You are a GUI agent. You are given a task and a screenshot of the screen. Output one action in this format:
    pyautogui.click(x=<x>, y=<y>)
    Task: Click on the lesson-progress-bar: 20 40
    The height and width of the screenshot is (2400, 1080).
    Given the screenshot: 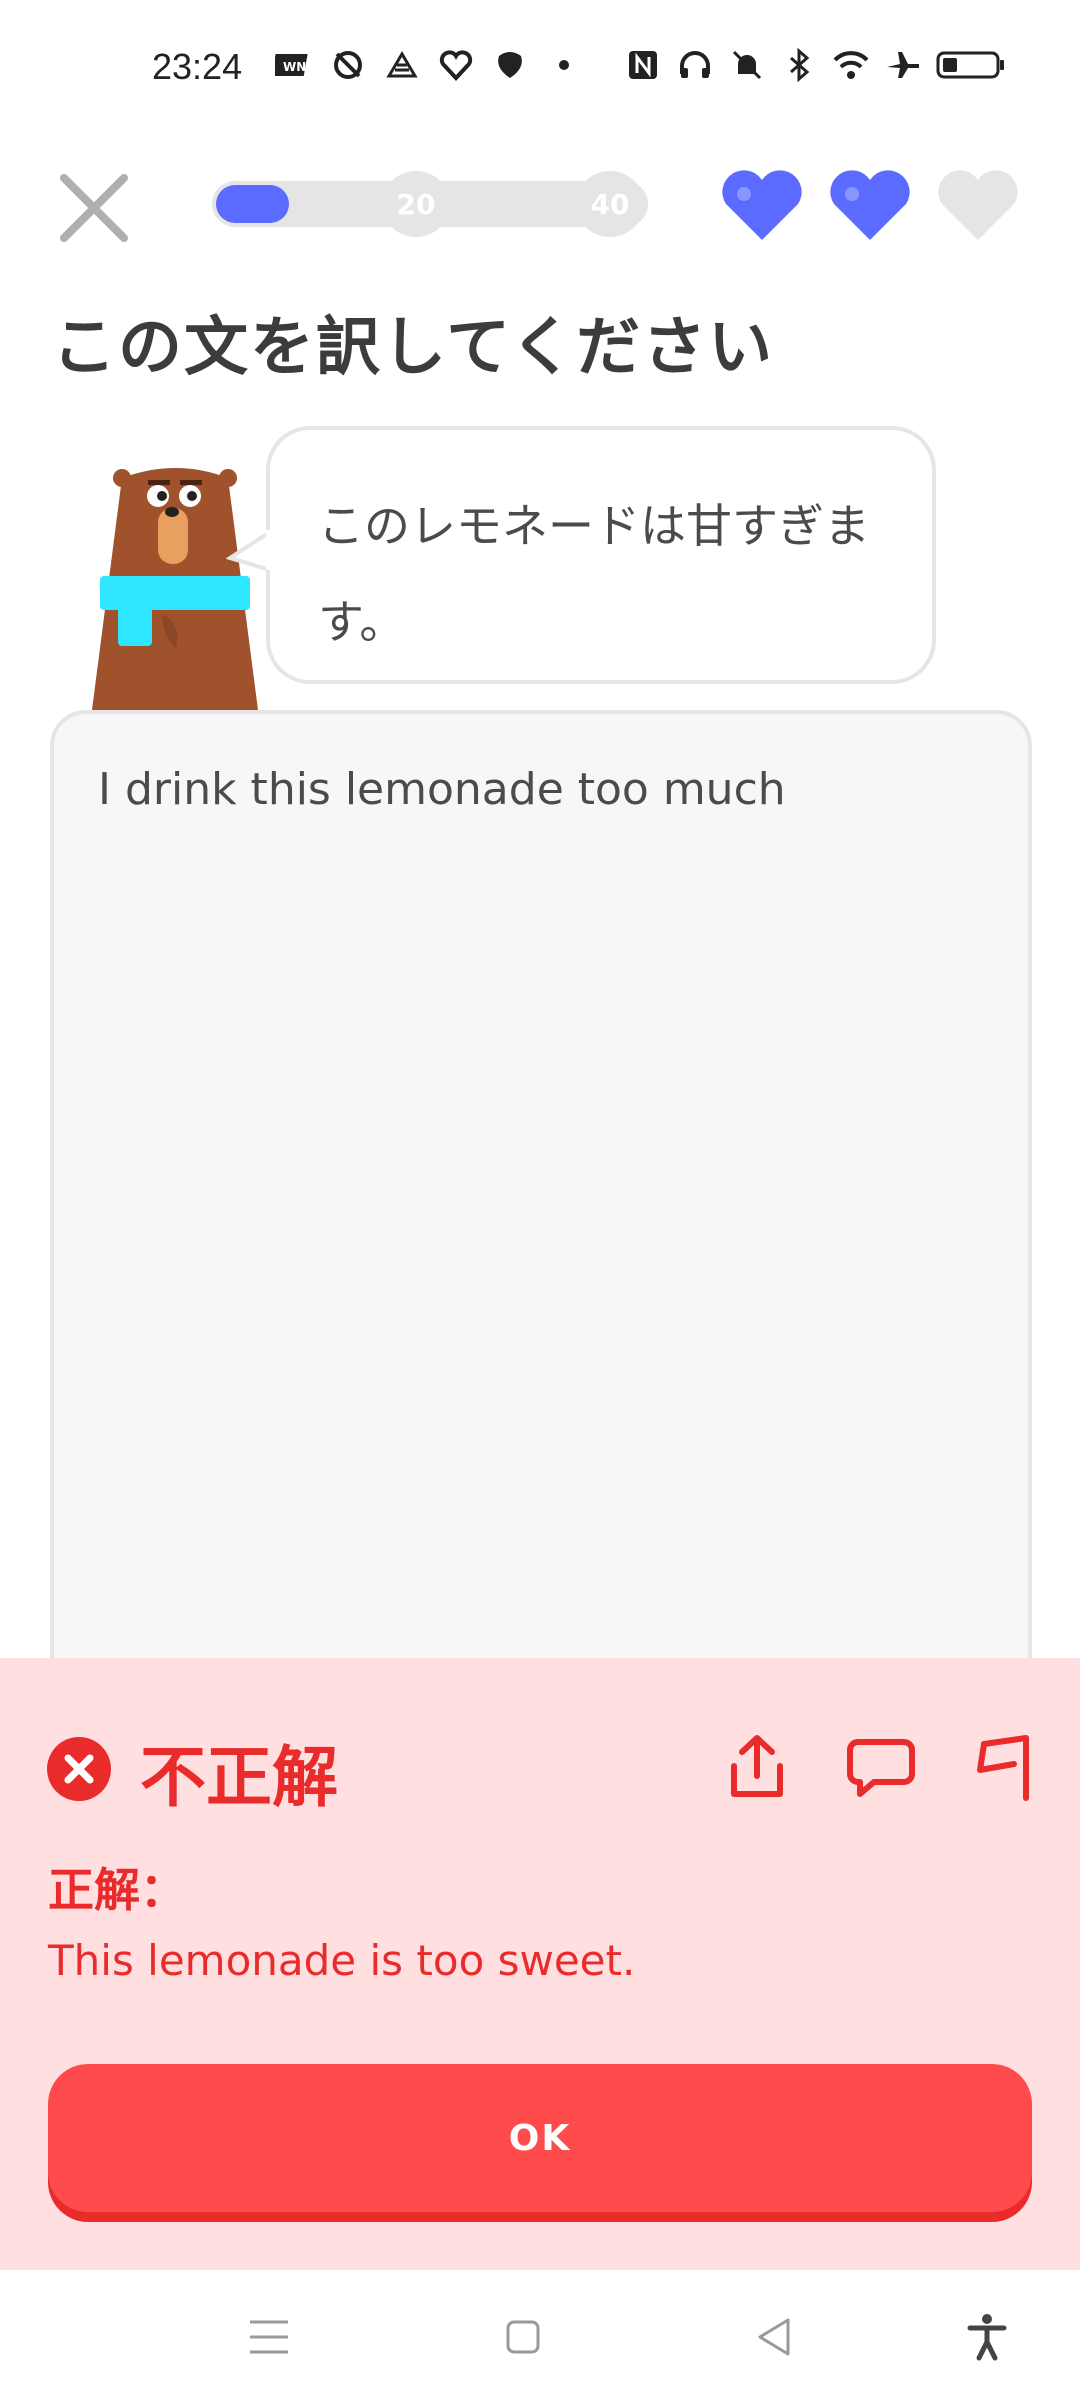 What is the action you would take?
    pyautogui.click(x=430, y=204)
    